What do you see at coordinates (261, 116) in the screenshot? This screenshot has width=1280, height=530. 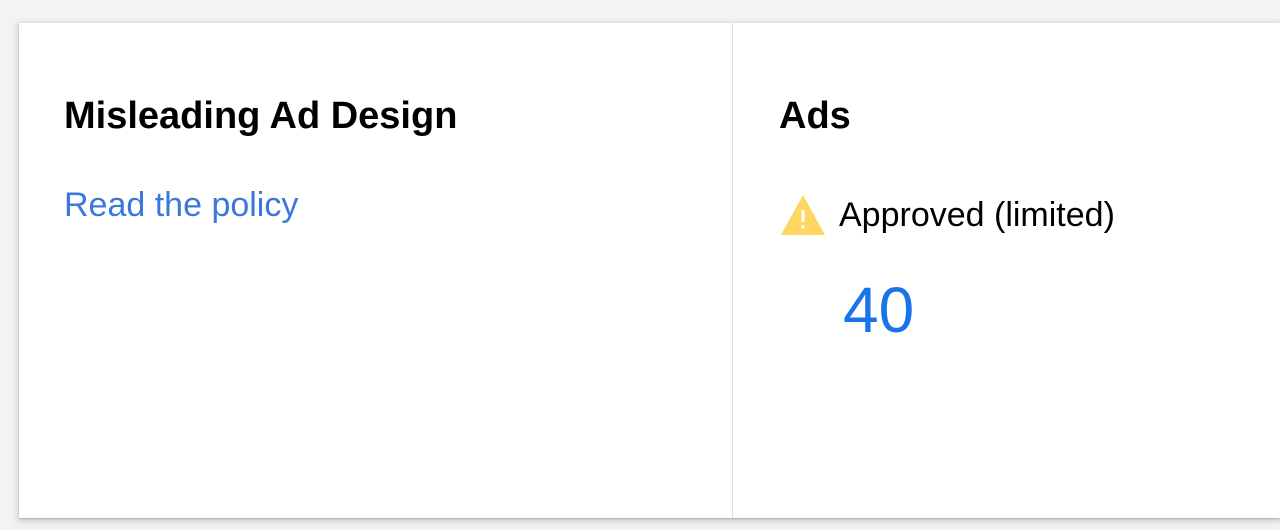 I see `policy-title: Misleading Ad Design` at bounding box center [261, 116].